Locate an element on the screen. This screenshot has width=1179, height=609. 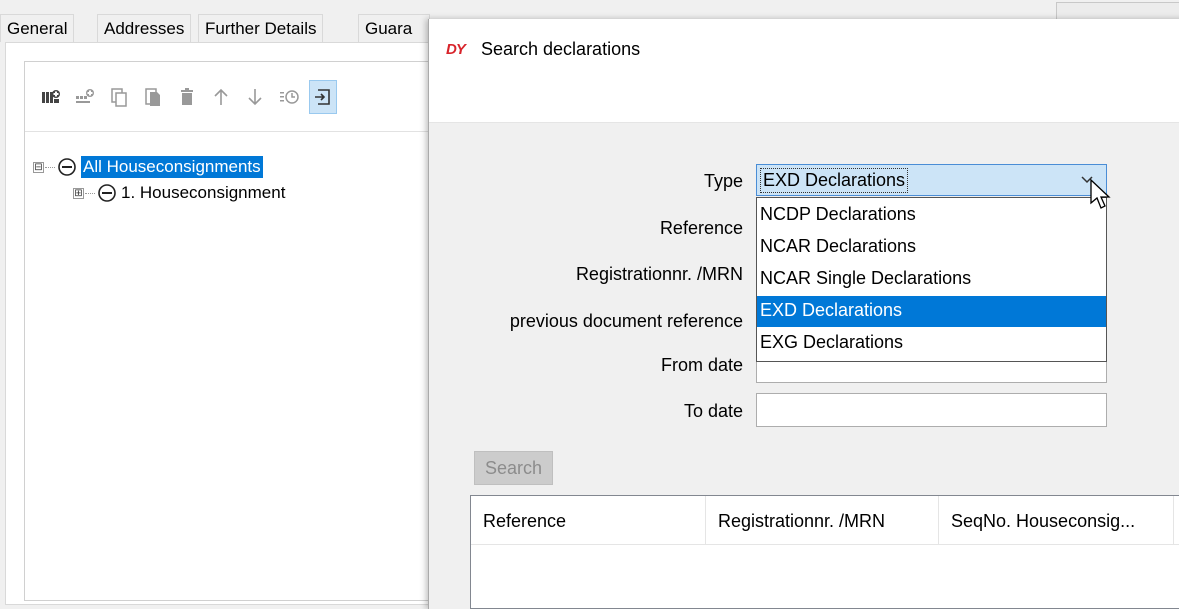
tree-node-label: 1. Houseconsignment is located at coordinates (203, 192).